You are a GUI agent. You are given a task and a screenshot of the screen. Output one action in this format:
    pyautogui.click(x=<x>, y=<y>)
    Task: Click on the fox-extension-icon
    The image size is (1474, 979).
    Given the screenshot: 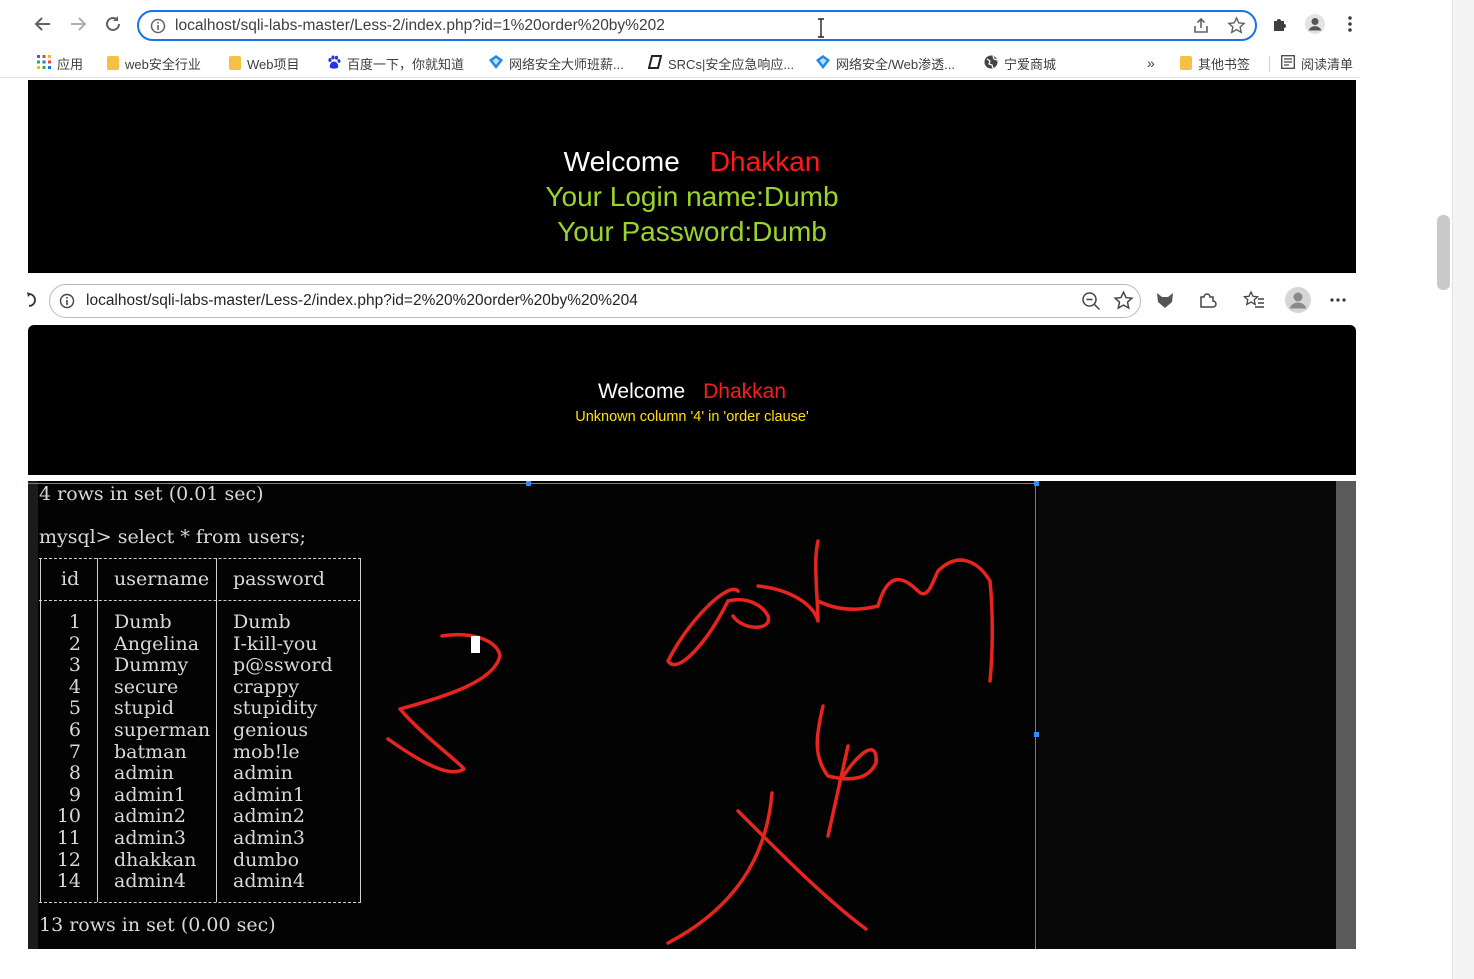 What is the action you would take?
    pyautogui.click(x=1165, y=300)
    